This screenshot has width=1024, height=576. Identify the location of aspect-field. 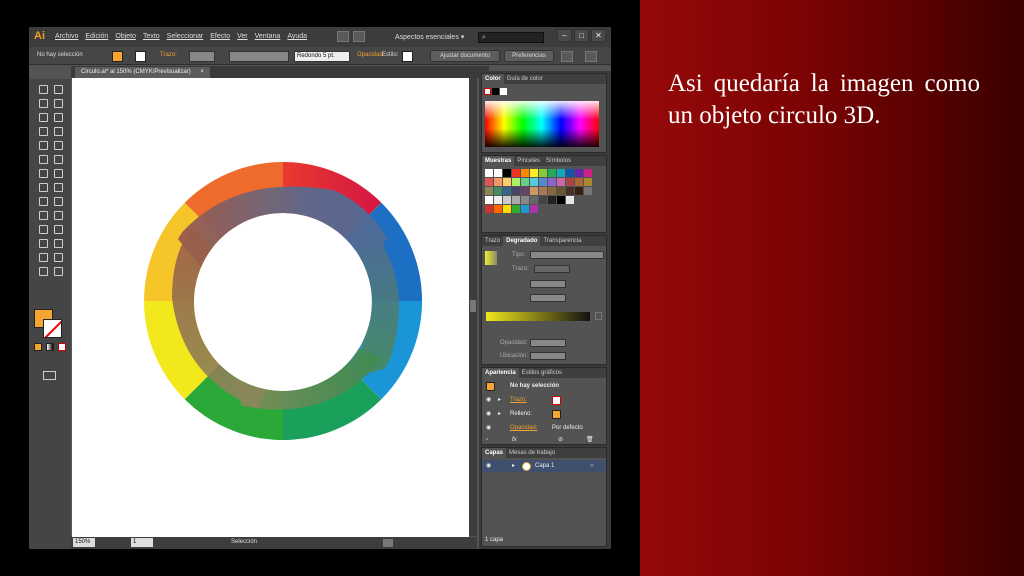
(548, 298).